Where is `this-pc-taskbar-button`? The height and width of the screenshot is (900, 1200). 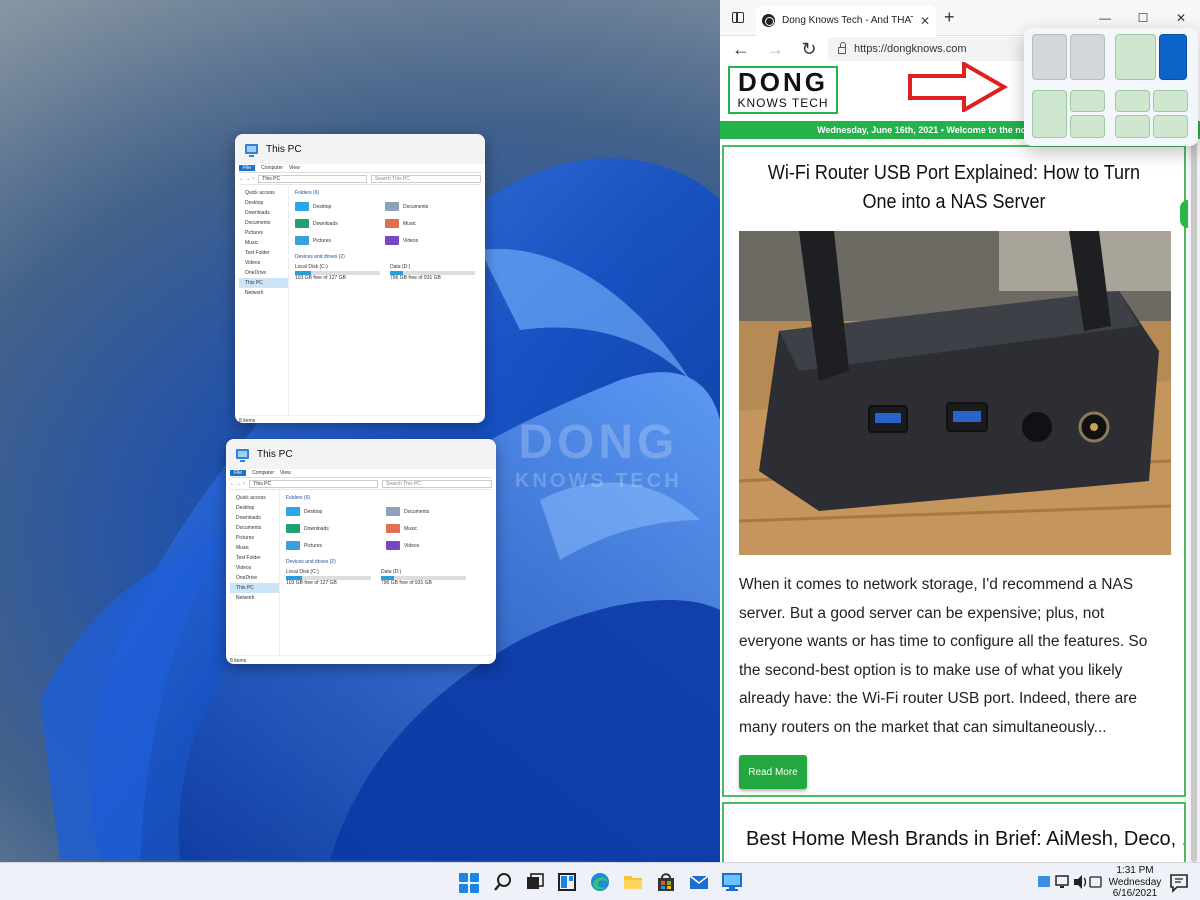 this-pc-taskbar-button is located at coordinates (732, 882).